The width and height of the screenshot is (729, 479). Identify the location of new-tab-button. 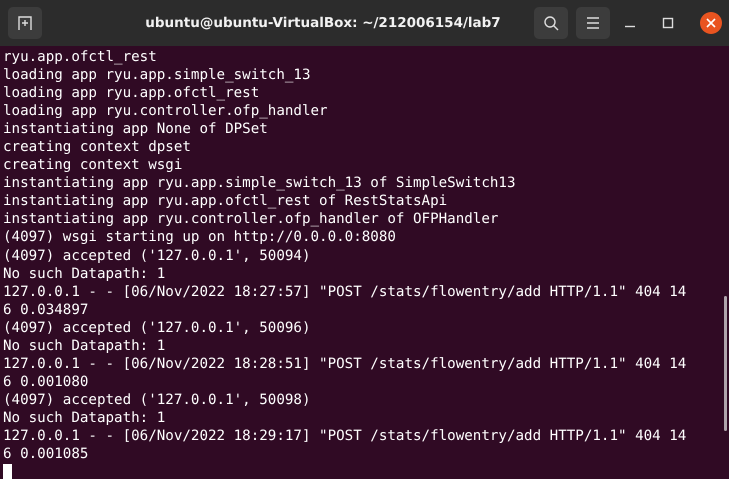
(25, 23).